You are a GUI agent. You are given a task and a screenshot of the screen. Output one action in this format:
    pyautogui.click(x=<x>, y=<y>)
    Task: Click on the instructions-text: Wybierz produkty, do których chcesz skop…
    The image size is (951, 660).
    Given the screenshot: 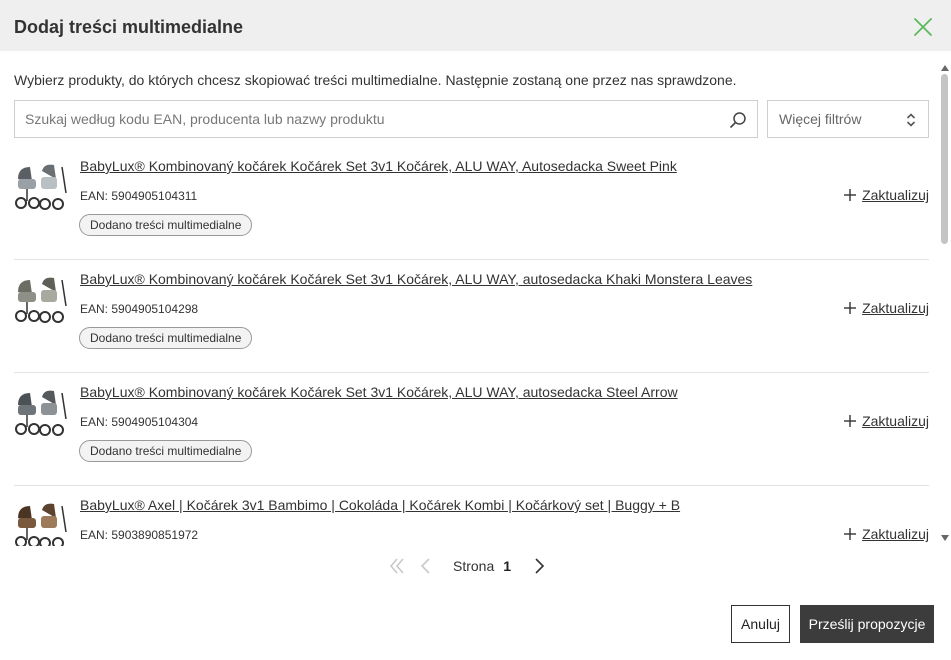 What is the action you would take?
    pyautogui.click(x=375, y=80)
    